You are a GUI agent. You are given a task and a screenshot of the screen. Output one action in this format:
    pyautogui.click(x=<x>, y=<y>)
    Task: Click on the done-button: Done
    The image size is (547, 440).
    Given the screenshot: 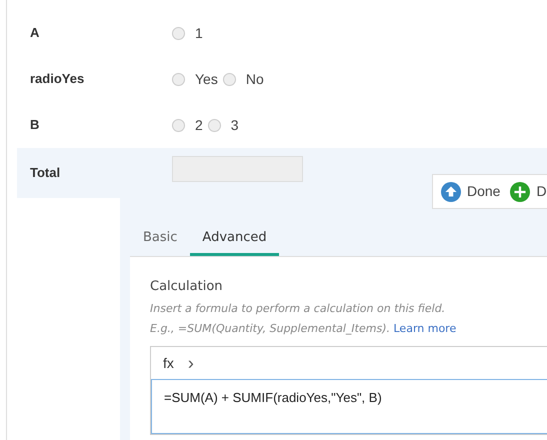 What is the action you would take?
    pyautogui.click(x=470, y=191)
    